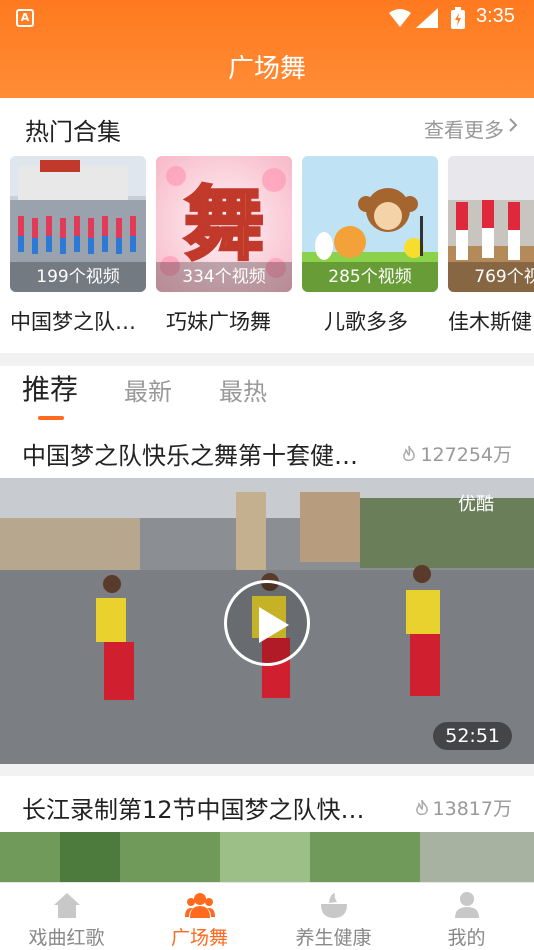 The width and height of the screenshot is (534, 950). Describe the element at coordinates (491, 277) in the screenshot. I see `video-count-label: 769个视频` at that location.